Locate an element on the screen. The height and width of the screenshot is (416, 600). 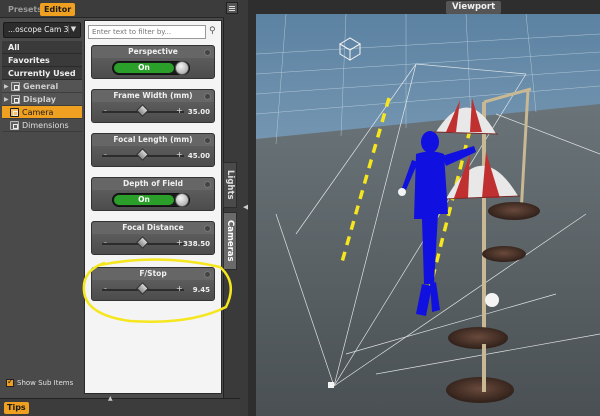
focal-length-label: Focal Length (mm) is located at coordinates (153, 140).